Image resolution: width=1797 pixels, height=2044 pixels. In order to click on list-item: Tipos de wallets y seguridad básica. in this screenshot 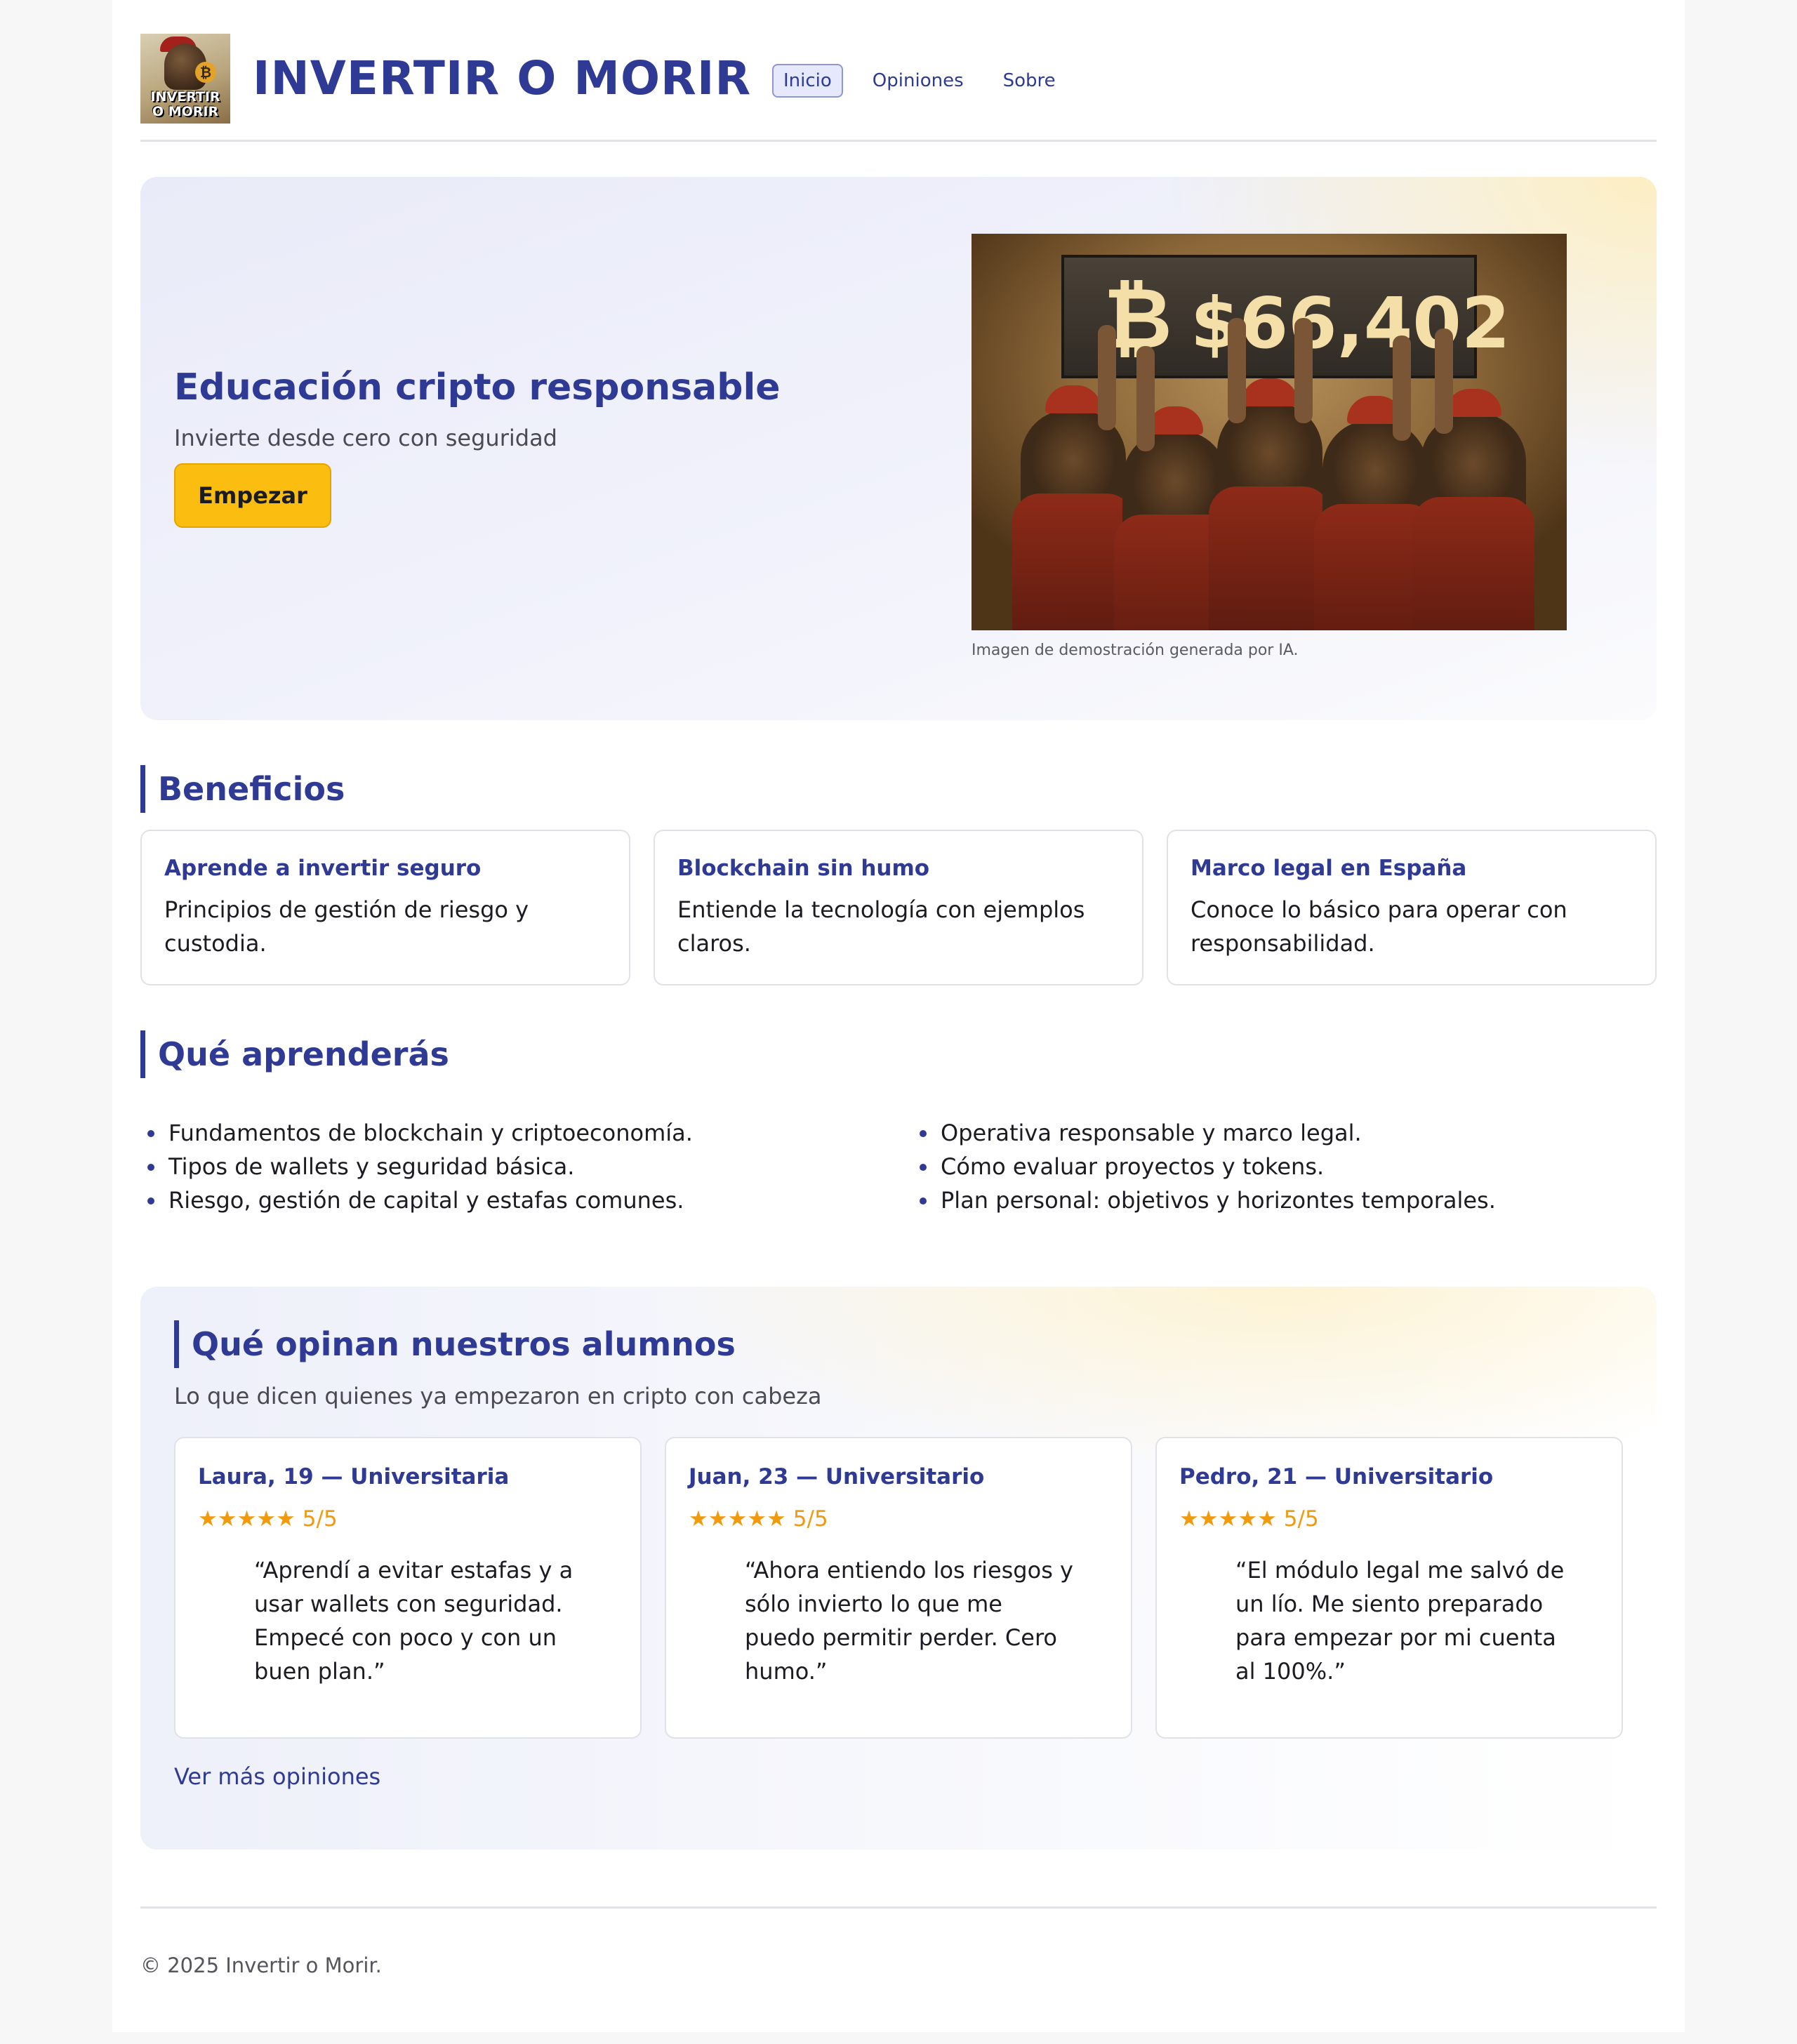, I will do `click(420, 1166)`.